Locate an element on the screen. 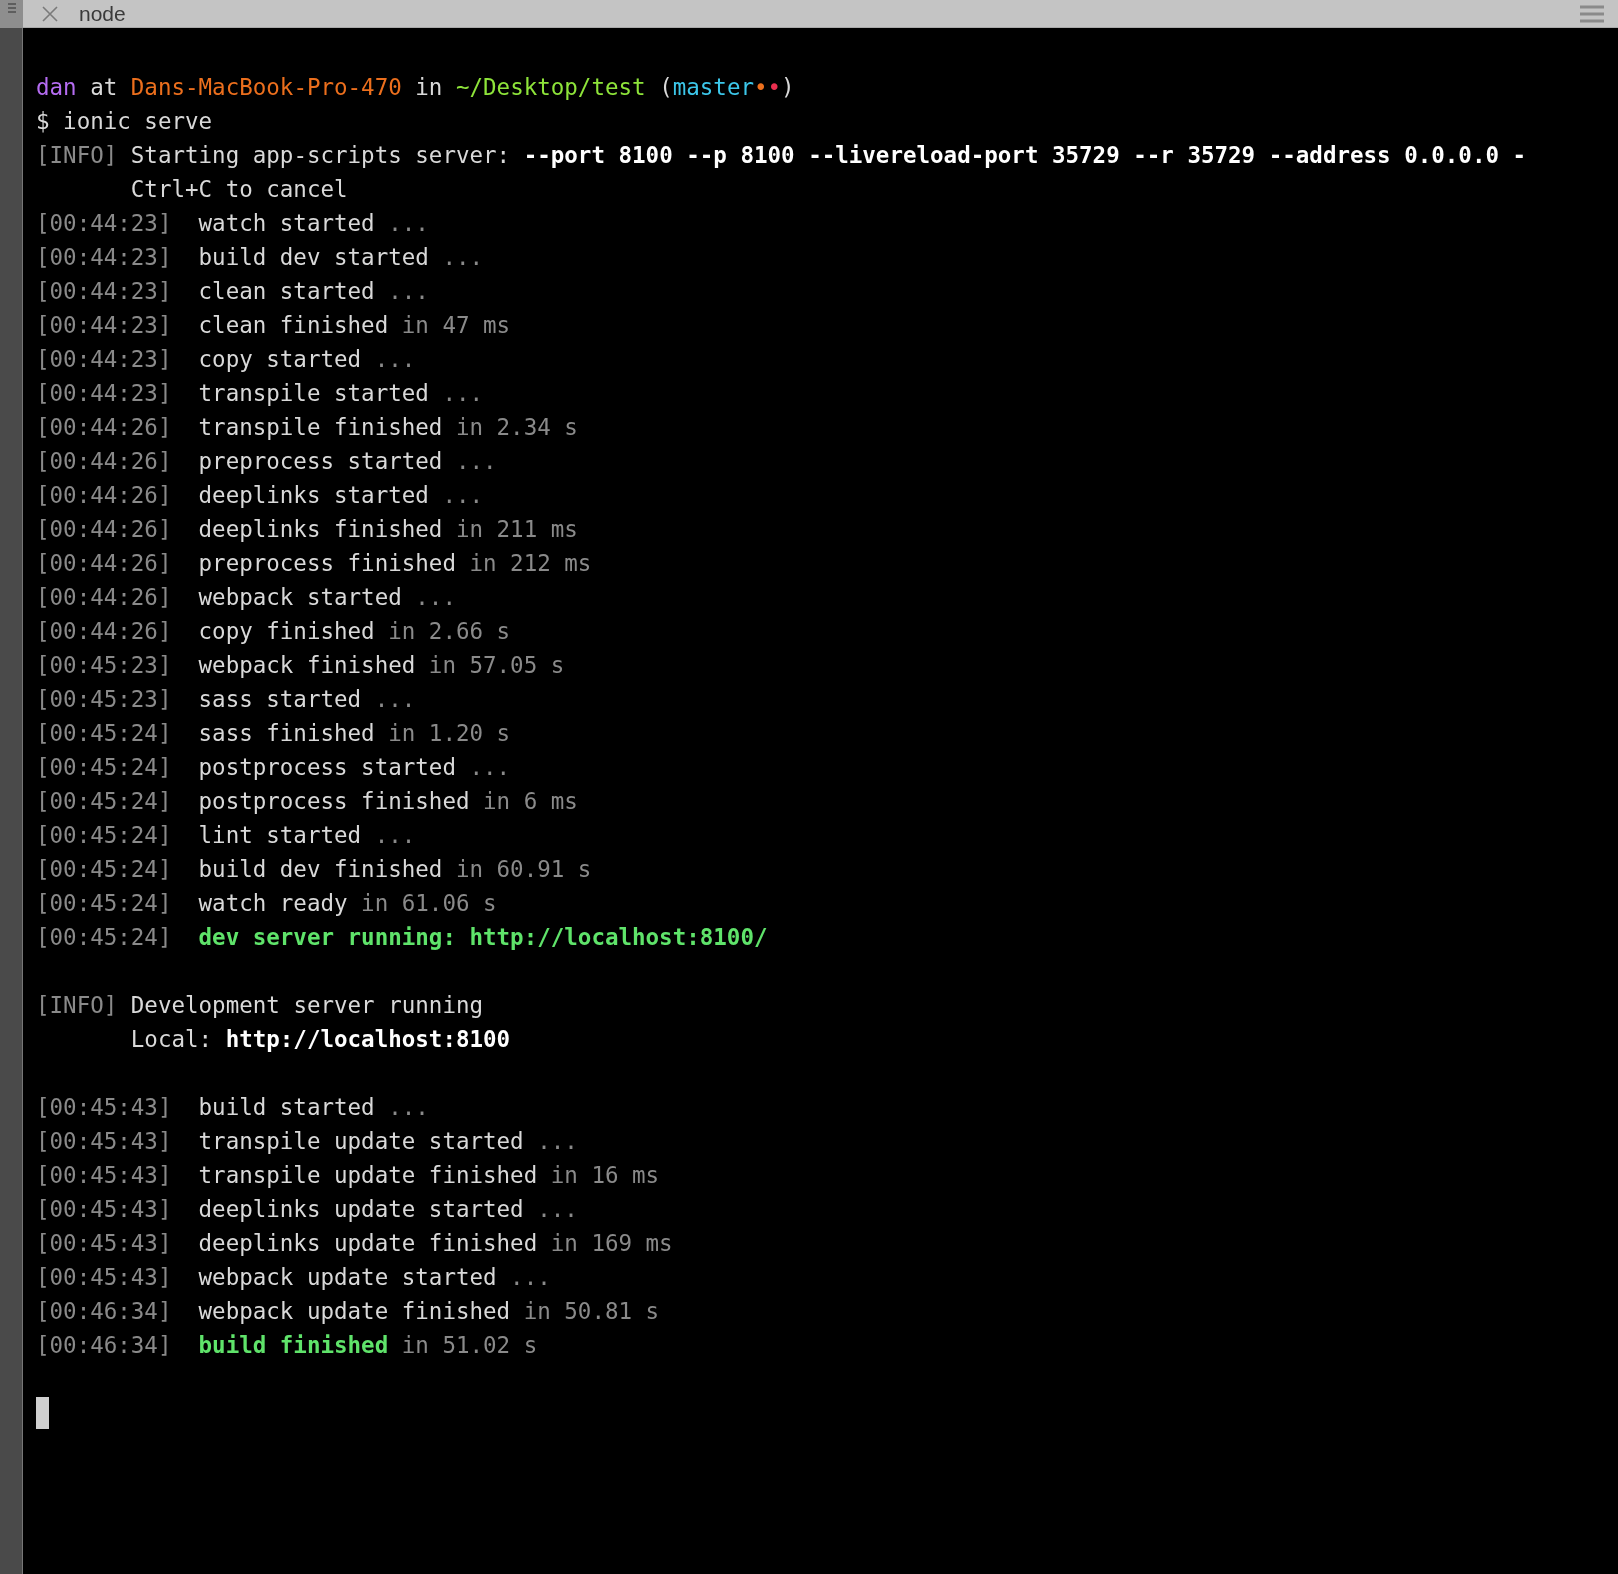 Image resolution: width=1618 pixels, height=1574 pixels. grip-icon is located at coordinates (11, 8).